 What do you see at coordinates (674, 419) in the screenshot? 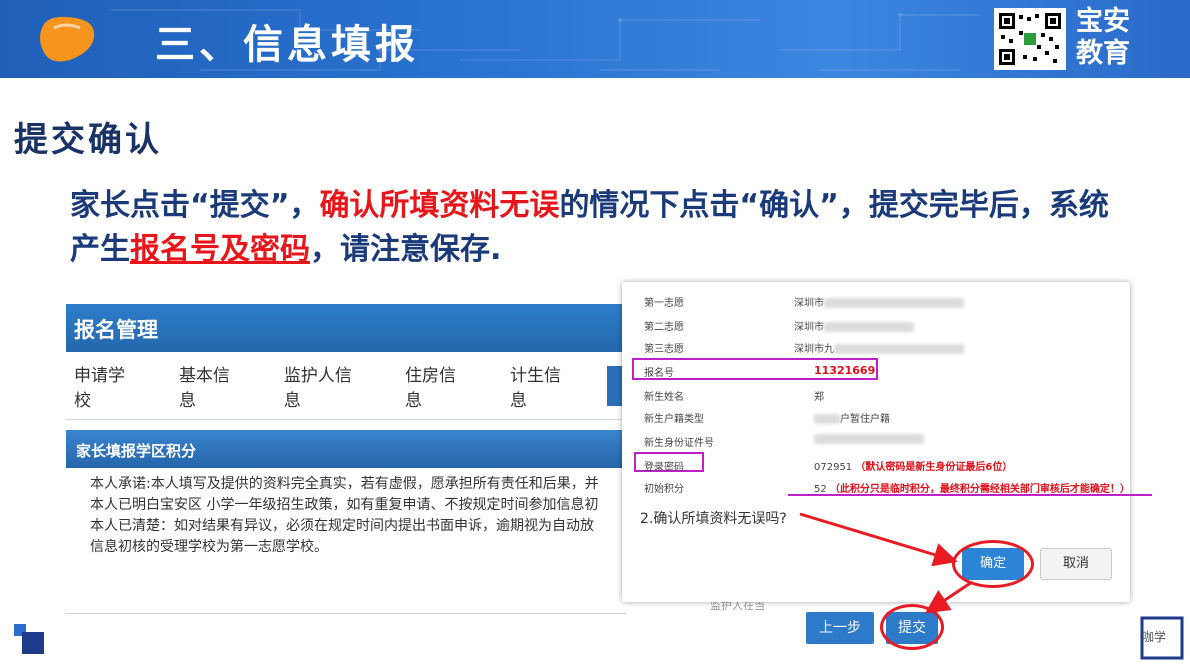
I see `row-label: 新生户籍类型` at bounding box center [674, 419].